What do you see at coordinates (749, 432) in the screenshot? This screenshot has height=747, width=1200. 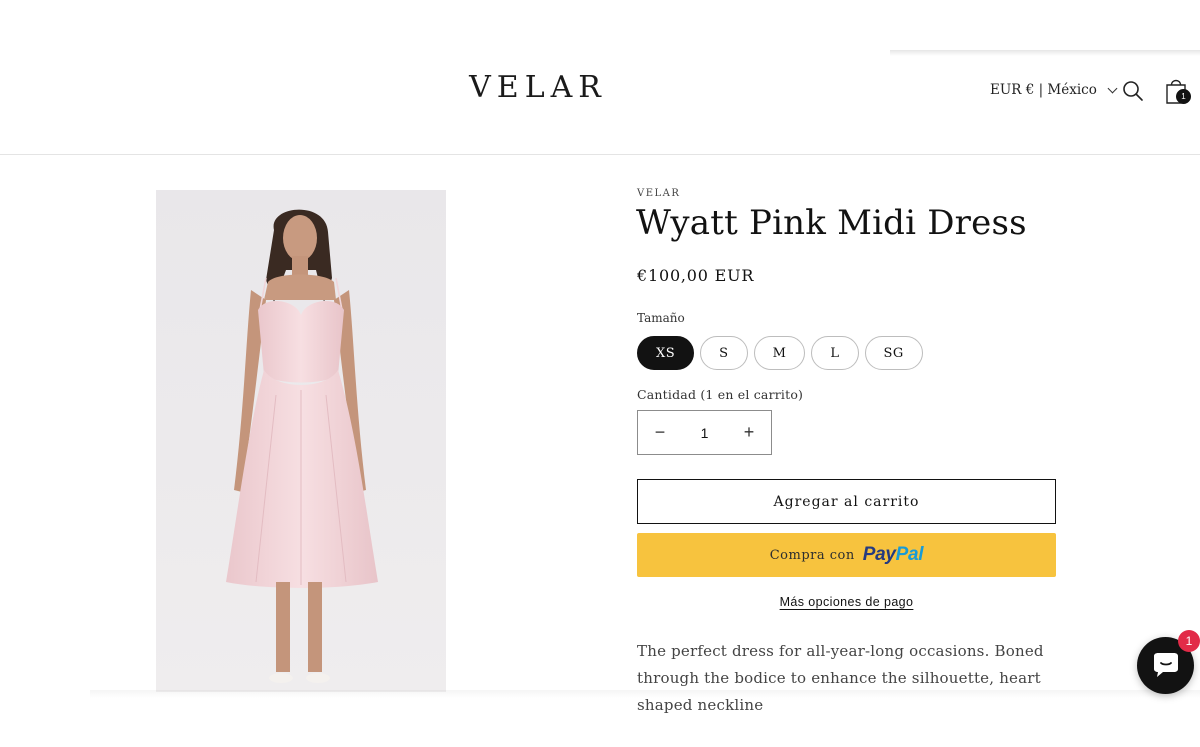 I see `quantity-increase-button: +` at bounding box center [749, 432].